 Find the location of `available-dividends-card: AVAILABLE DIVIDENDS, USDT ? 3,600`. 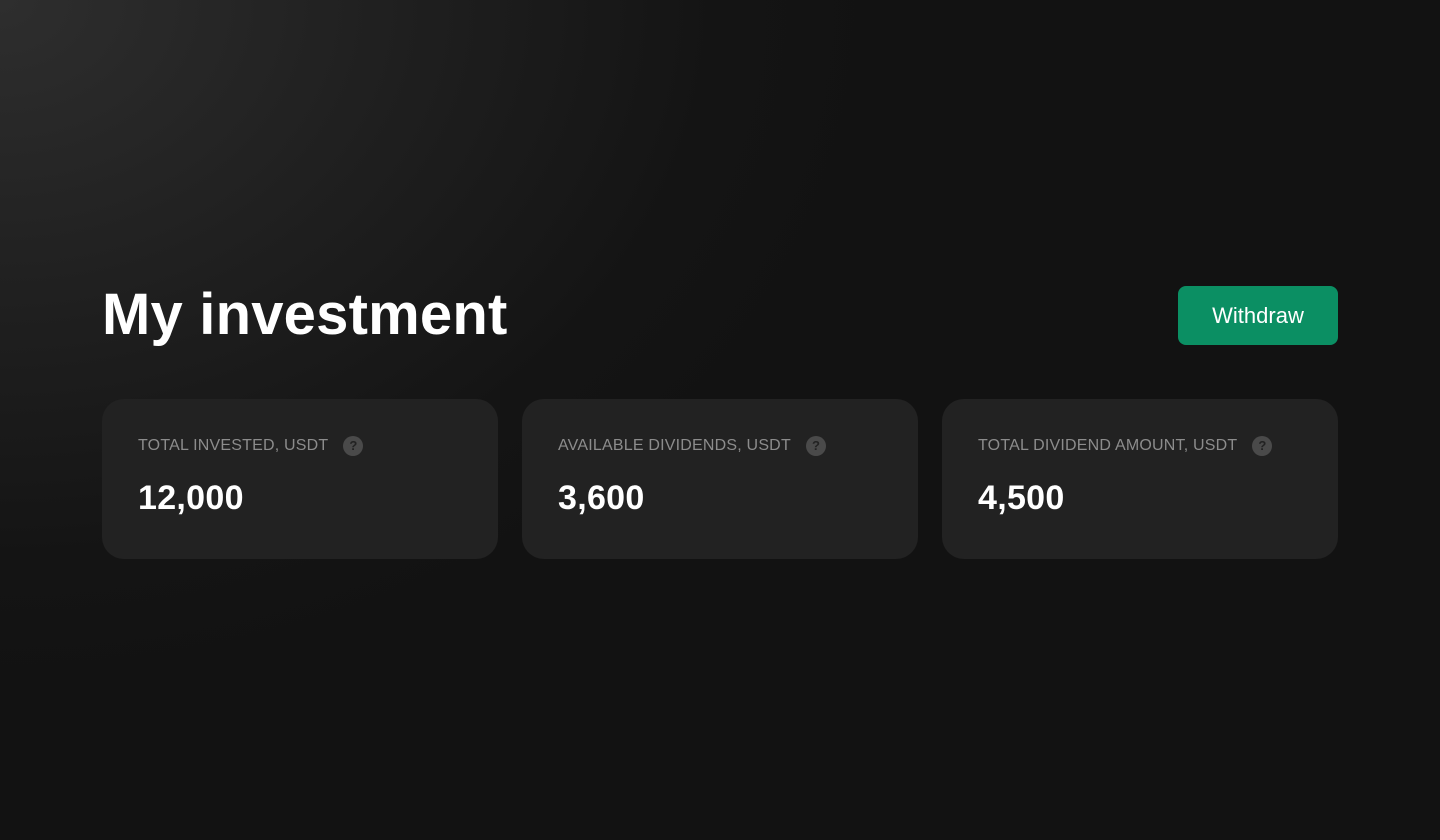

available-dividends-card: AVAILABLE DIVIDENDS, USDT ? 3,600 is located at coordinates (720, 479).